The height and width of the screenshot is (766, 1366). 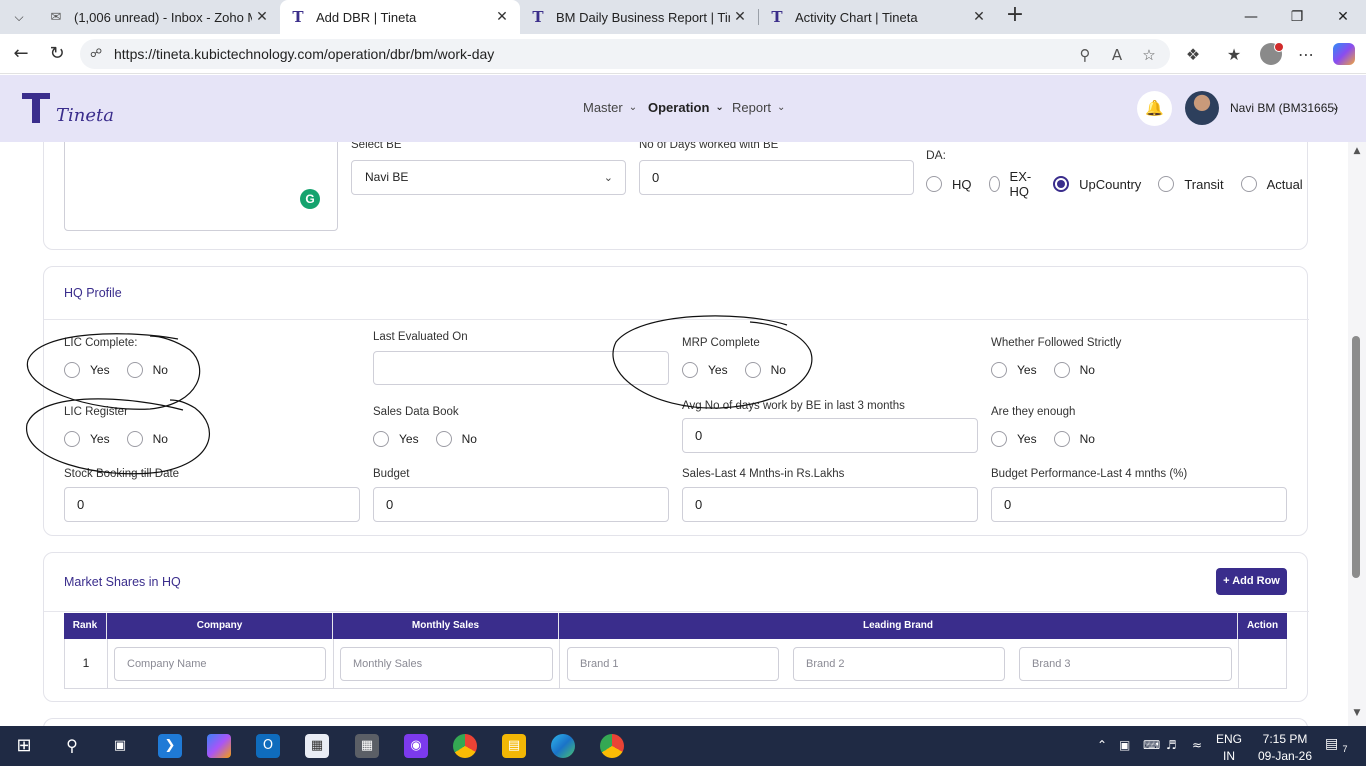 What do you see at coordinates (1285, 739) in the screenshot?
I see `clock-time: 7:15 PM` at bounding box center [1285, 739].